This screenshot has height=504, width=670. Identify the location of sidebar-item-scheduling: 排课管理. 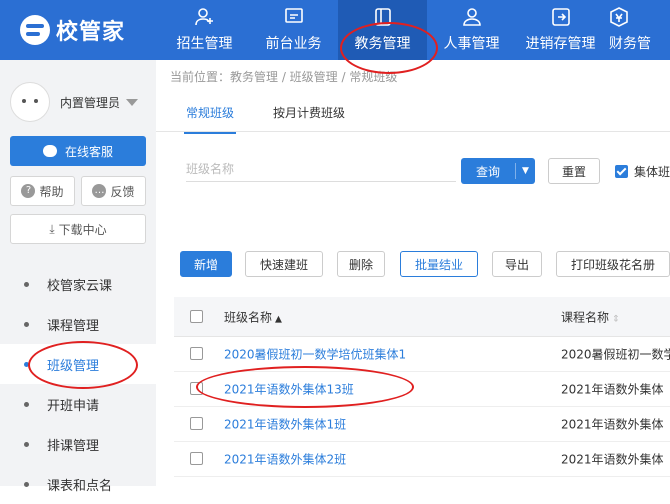
(78, 444).